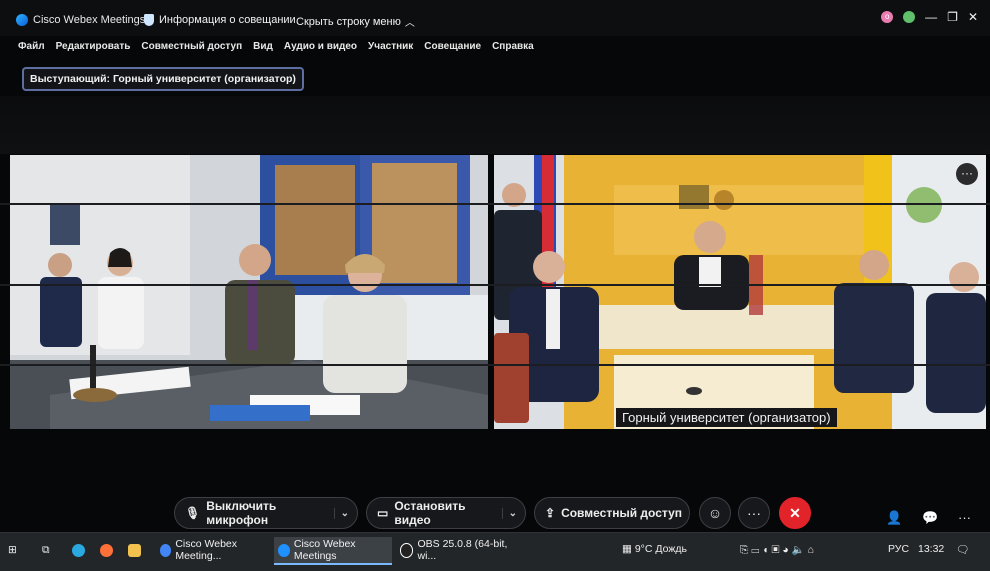 The image size is (990, 571). I want to click on obs-icon, so click(407, 550).